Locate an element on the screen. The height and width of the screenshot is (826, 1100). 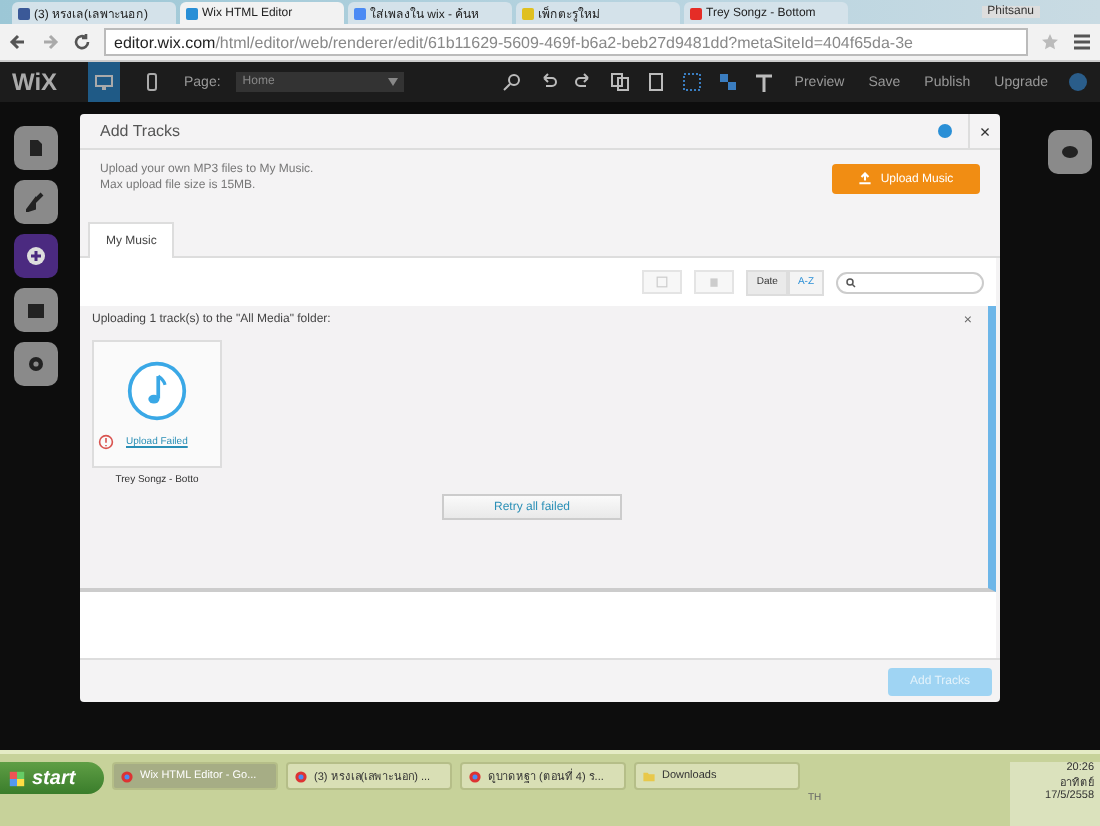
wix-logo: WiX is located at coordinates (36, 82).